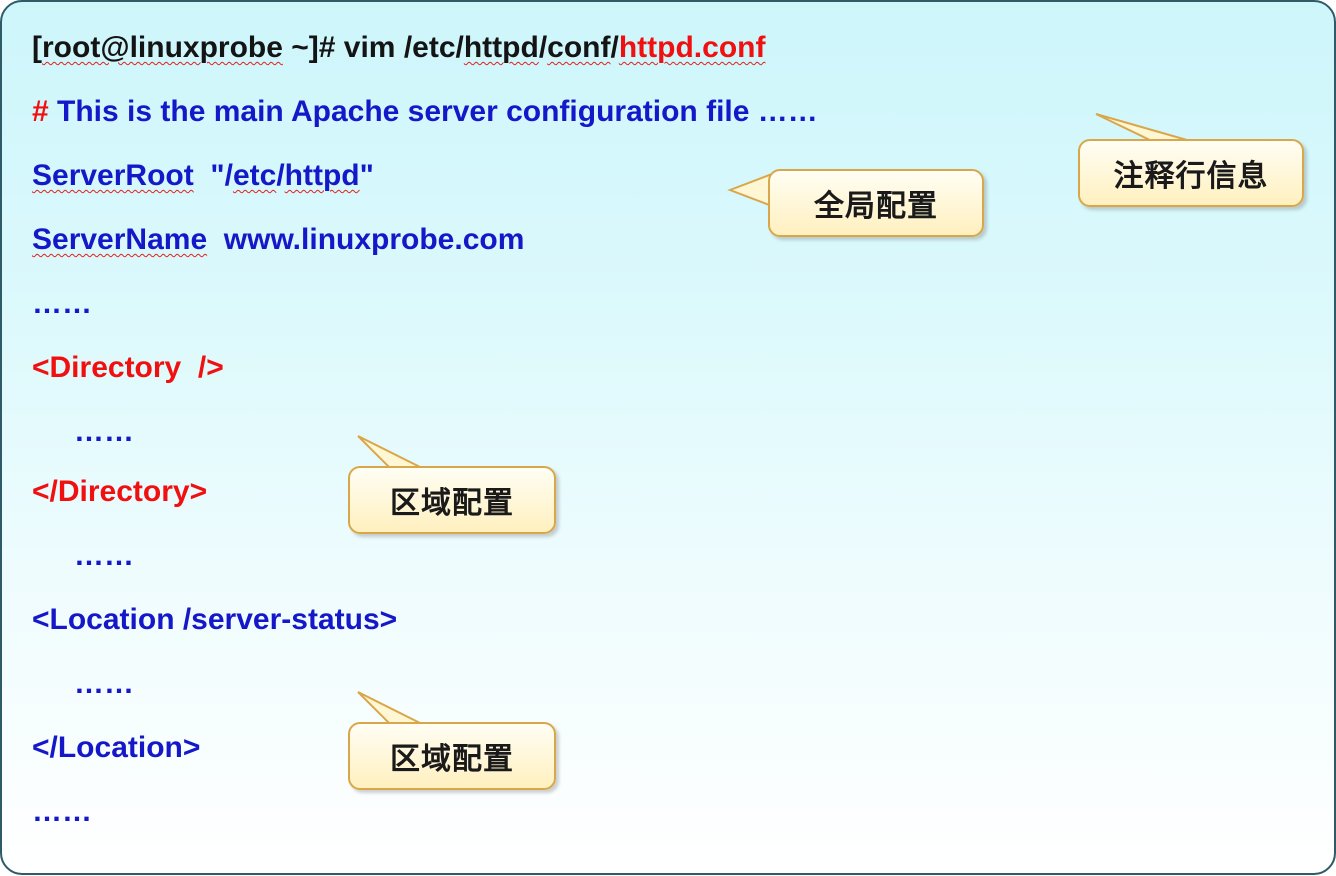  I want to click on region1-callout-tail, so click(390, 452).